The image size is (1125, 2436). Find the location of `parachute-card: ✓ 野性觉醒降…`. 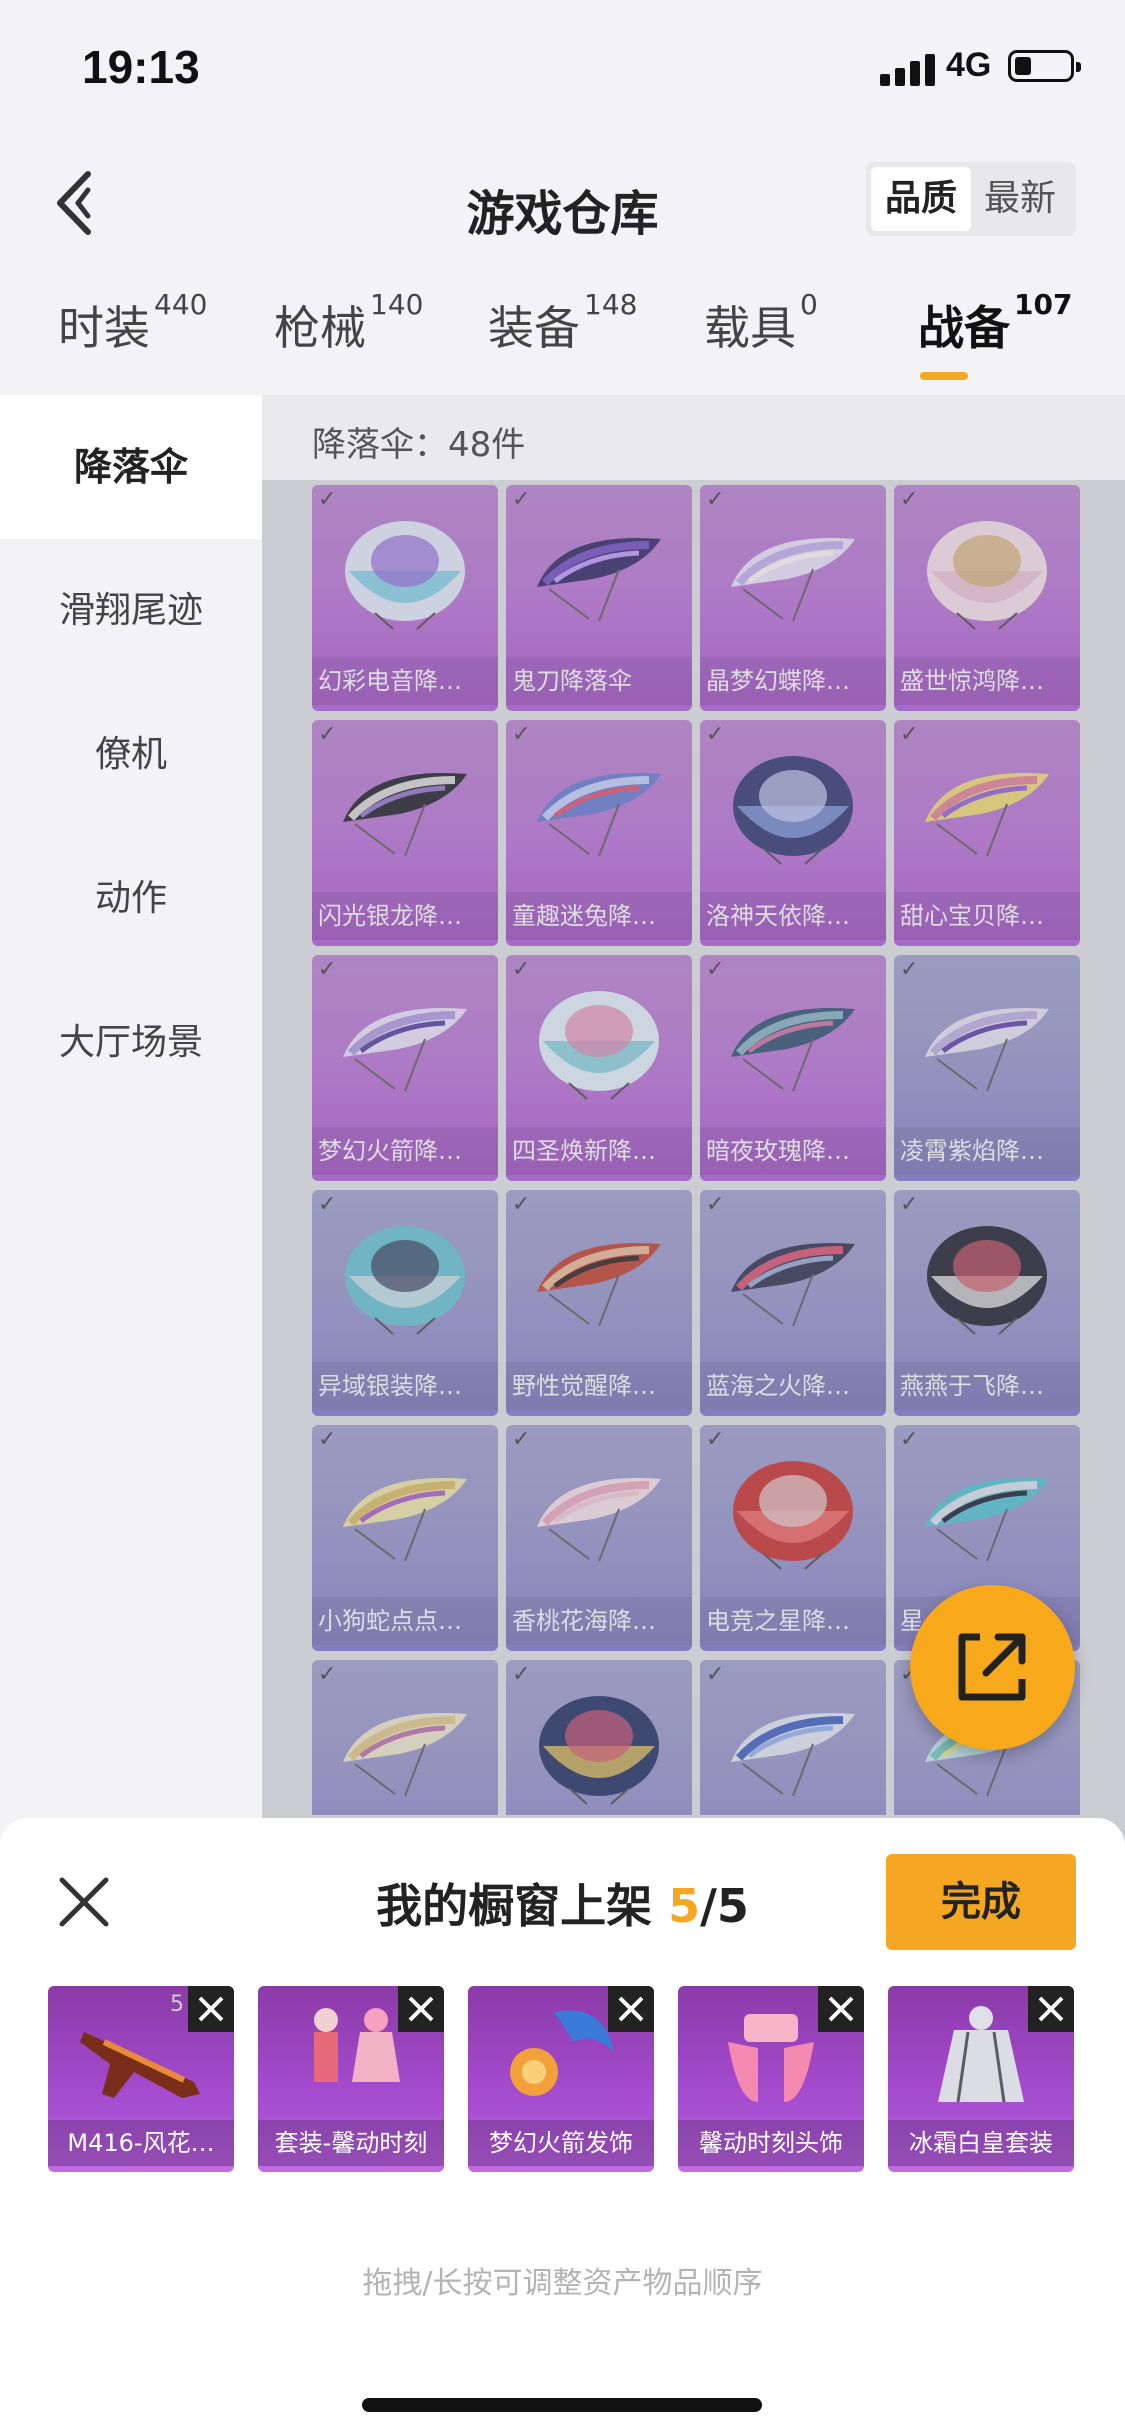

parachute-card: ✓ 野性觉醒降… is located at coordinates (599, 1303).